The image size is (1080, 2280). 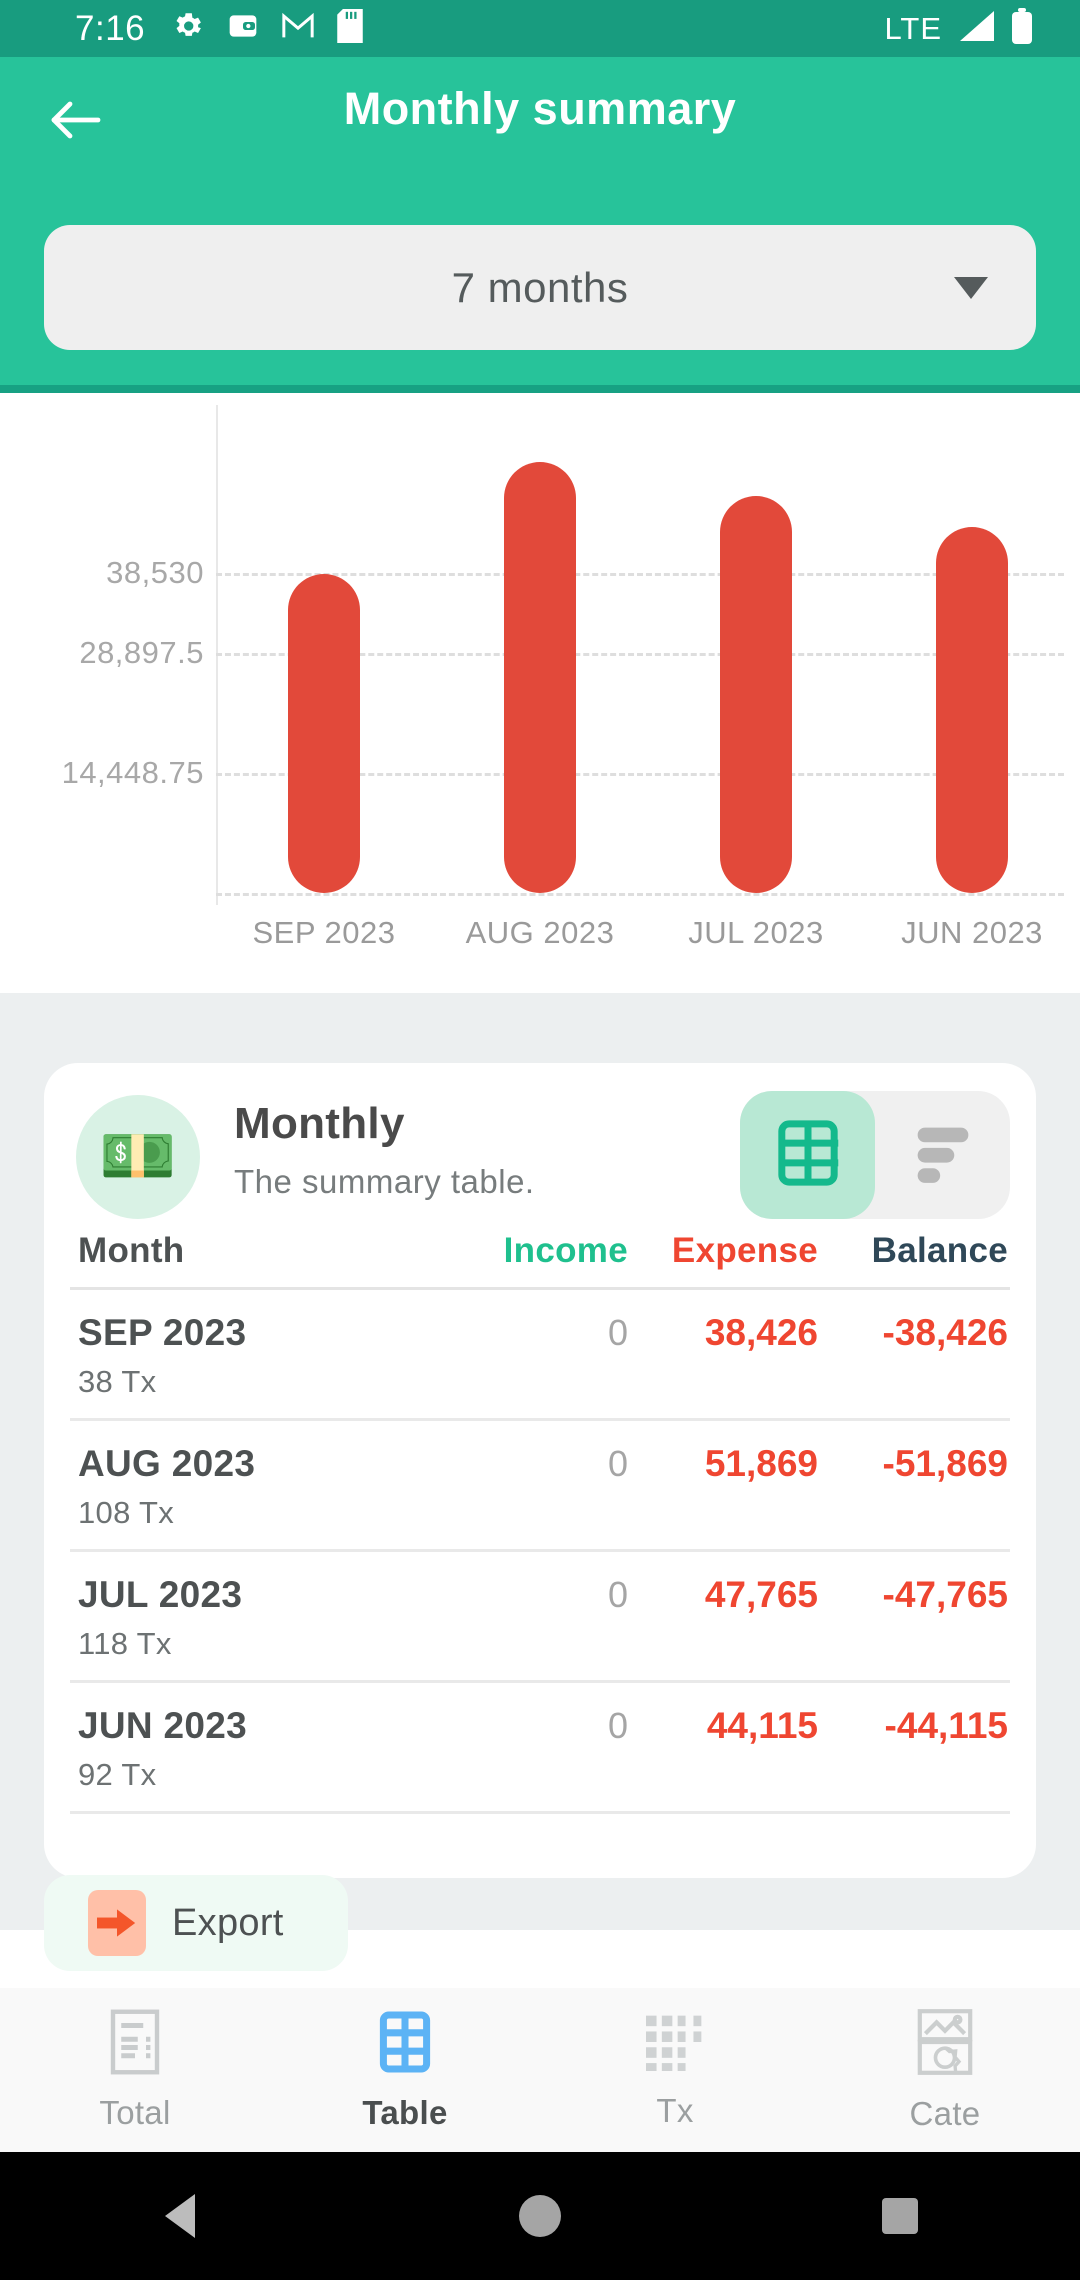 I want to click on bottom-nav-item-total: Total, so click(x=135, y=2070).